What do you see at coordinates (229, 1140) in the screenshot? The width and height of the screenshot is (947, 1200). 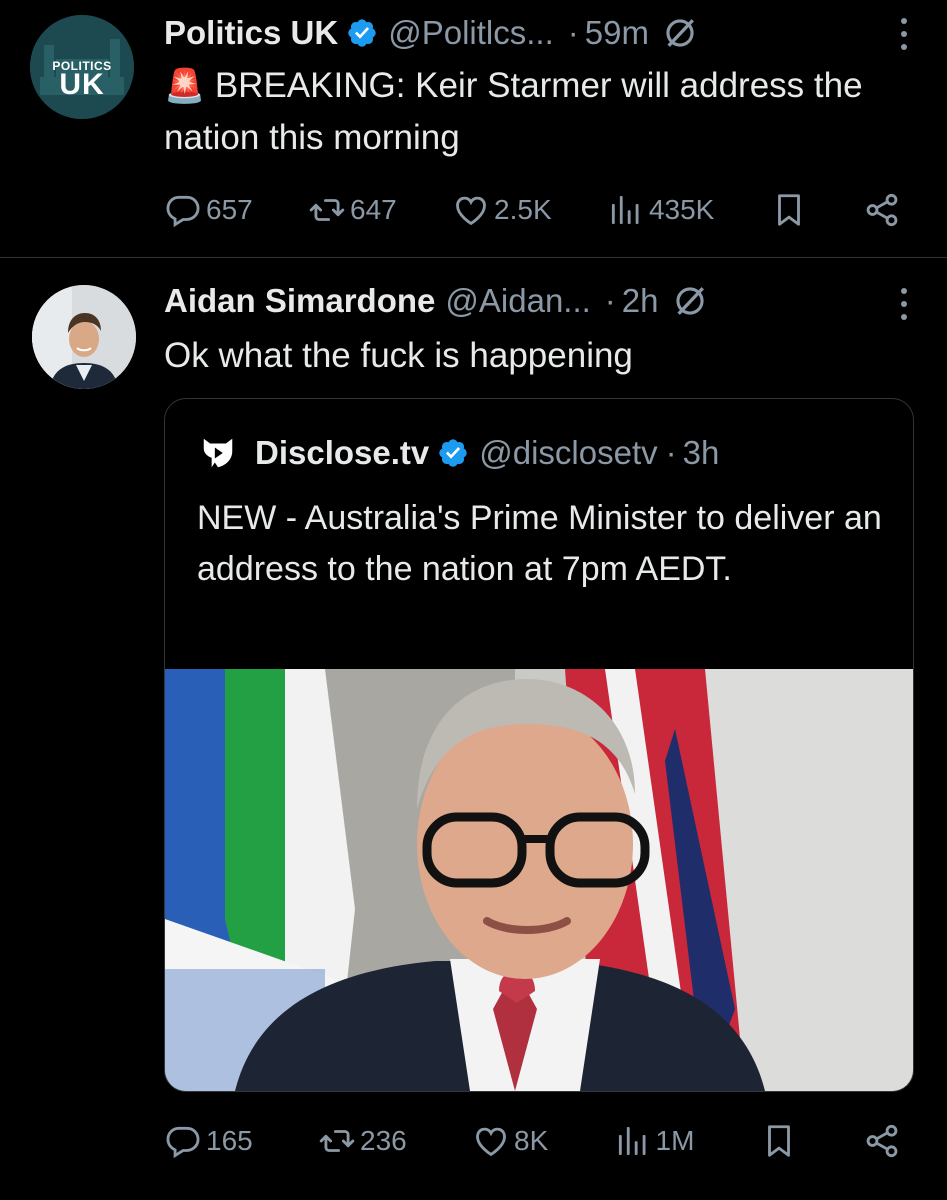 I see `reply-count: 165` at bounding box center [229, 1140].